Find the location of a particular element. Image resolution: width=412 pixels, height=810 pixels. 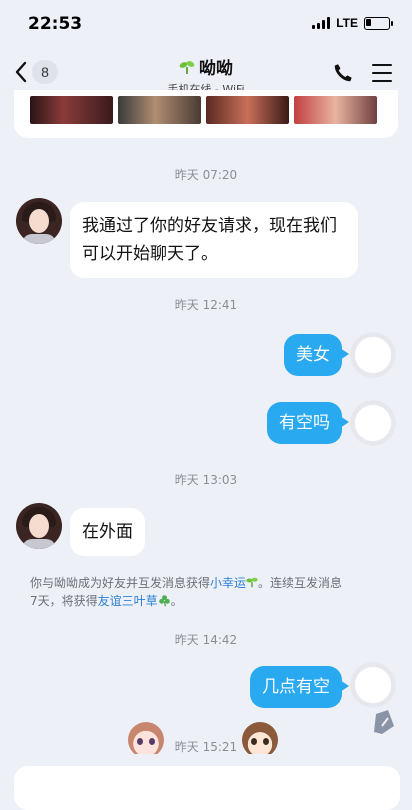

signal-icon is located at coordinates (321, 23).